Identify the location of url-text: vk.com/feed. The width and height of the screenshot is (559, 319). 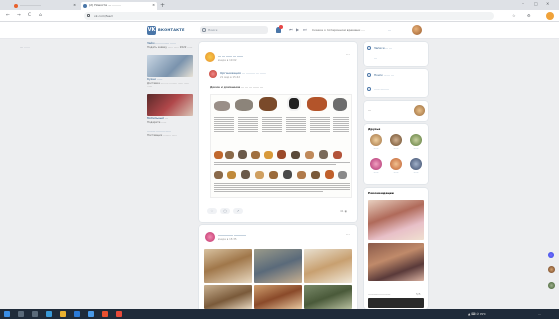
(103, 16).